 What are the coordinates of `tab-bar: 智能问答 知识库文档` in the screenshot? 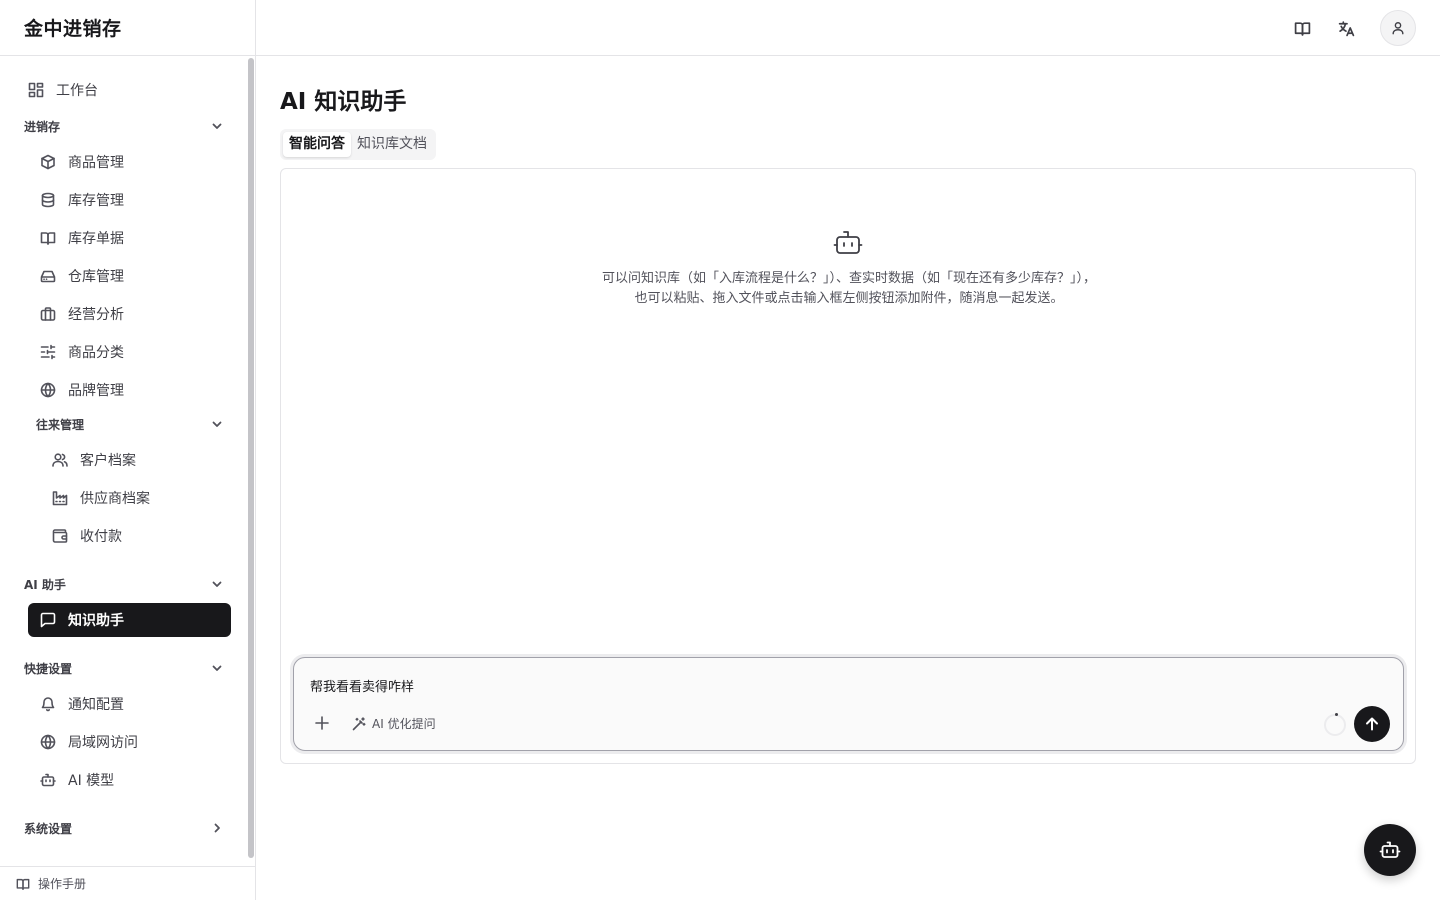 It's located at (358, 144).